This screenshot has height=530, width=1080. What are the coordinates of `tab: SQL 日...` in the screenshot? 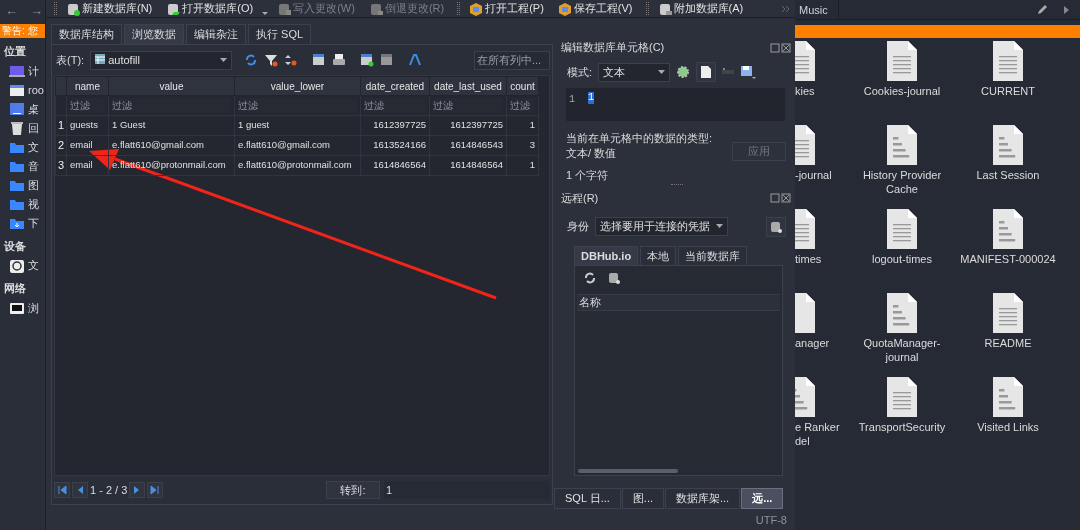 It's located at (587, 498).